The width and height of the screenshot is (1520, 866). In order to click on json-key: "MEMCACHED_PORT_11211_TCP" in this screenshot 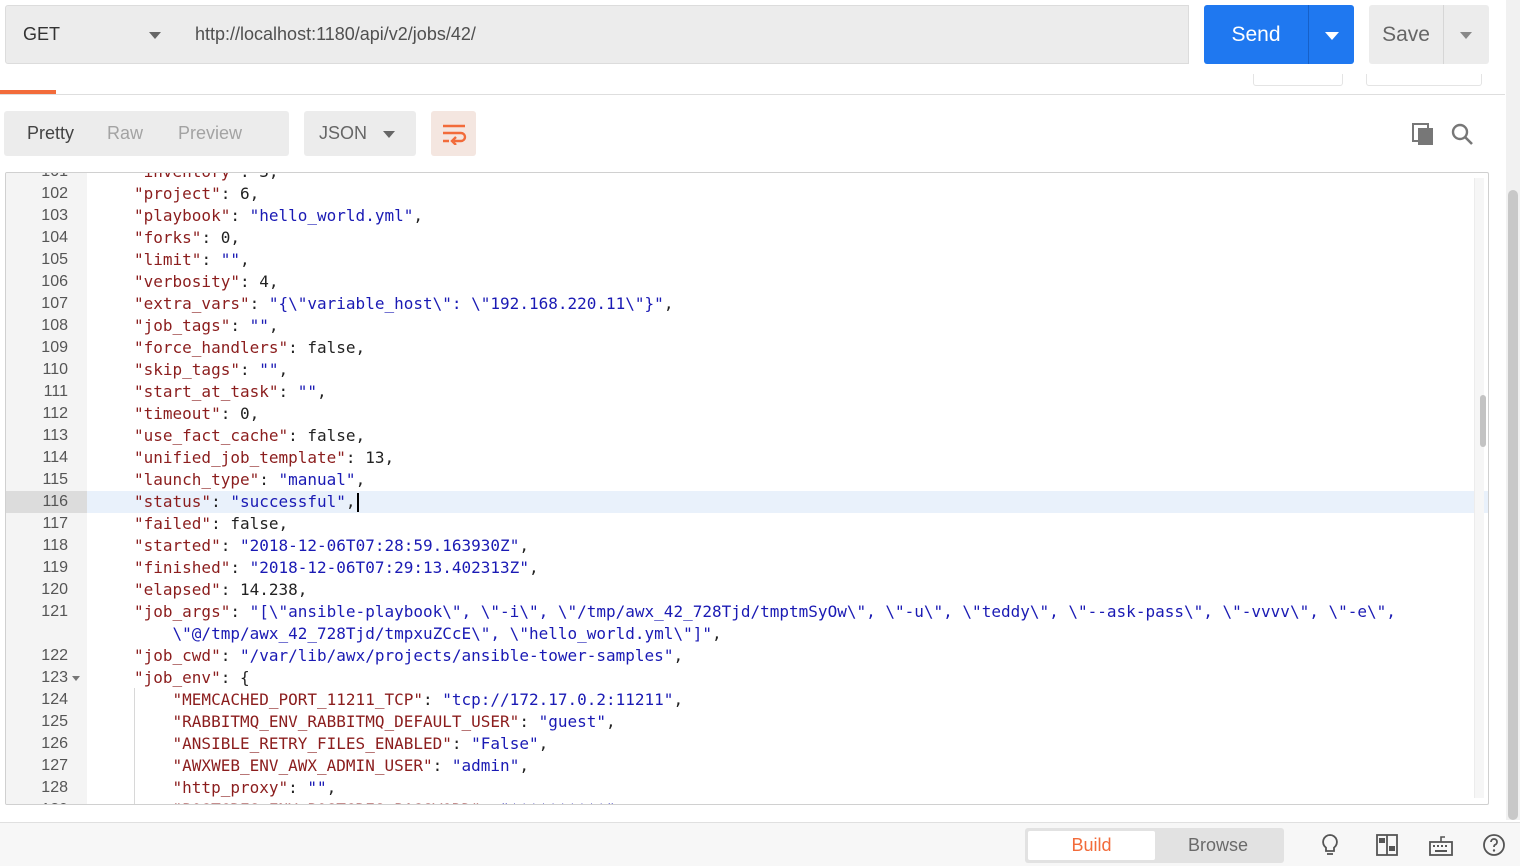, I will do `click(278, 699)`.